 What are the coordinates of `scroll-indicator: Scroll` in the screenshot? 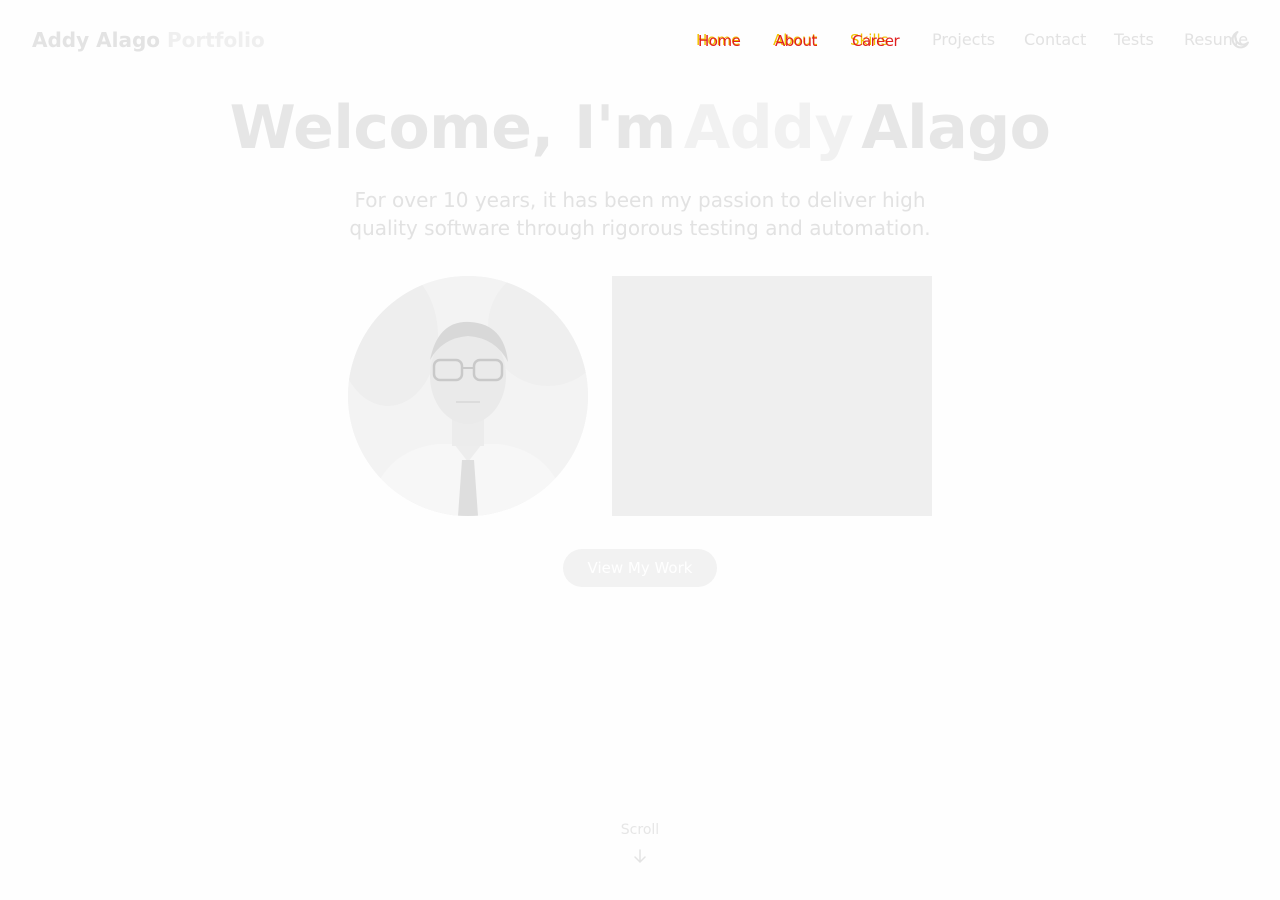 It's located at (640, 842).